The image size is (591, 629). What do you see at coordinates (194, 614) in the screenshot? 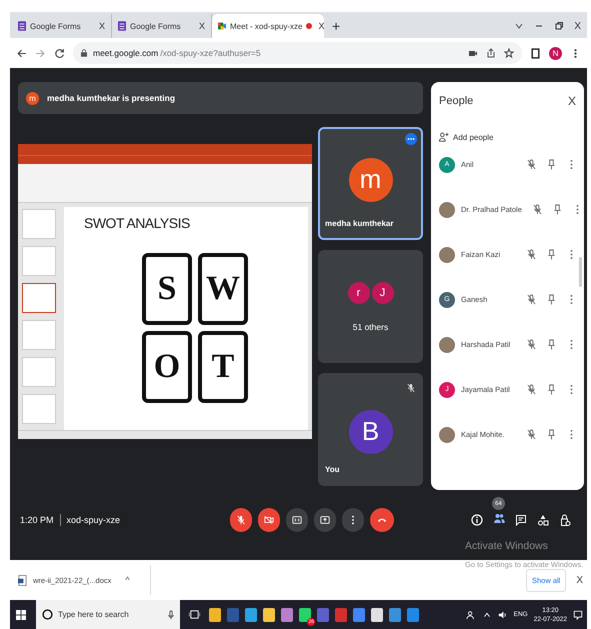
I see `task-view-icon` at bounding box center [194, 614].